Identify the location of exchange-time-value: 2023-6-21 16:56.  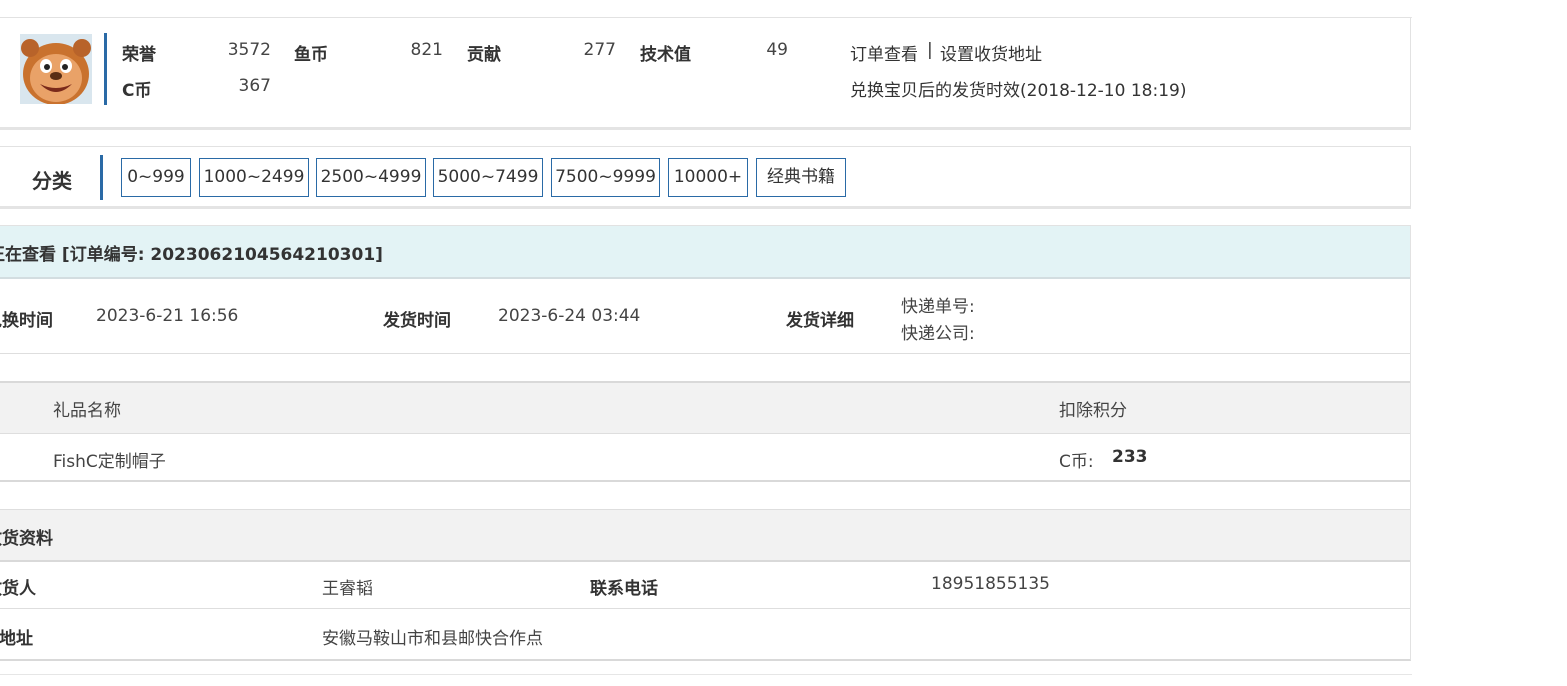
(167, 316).